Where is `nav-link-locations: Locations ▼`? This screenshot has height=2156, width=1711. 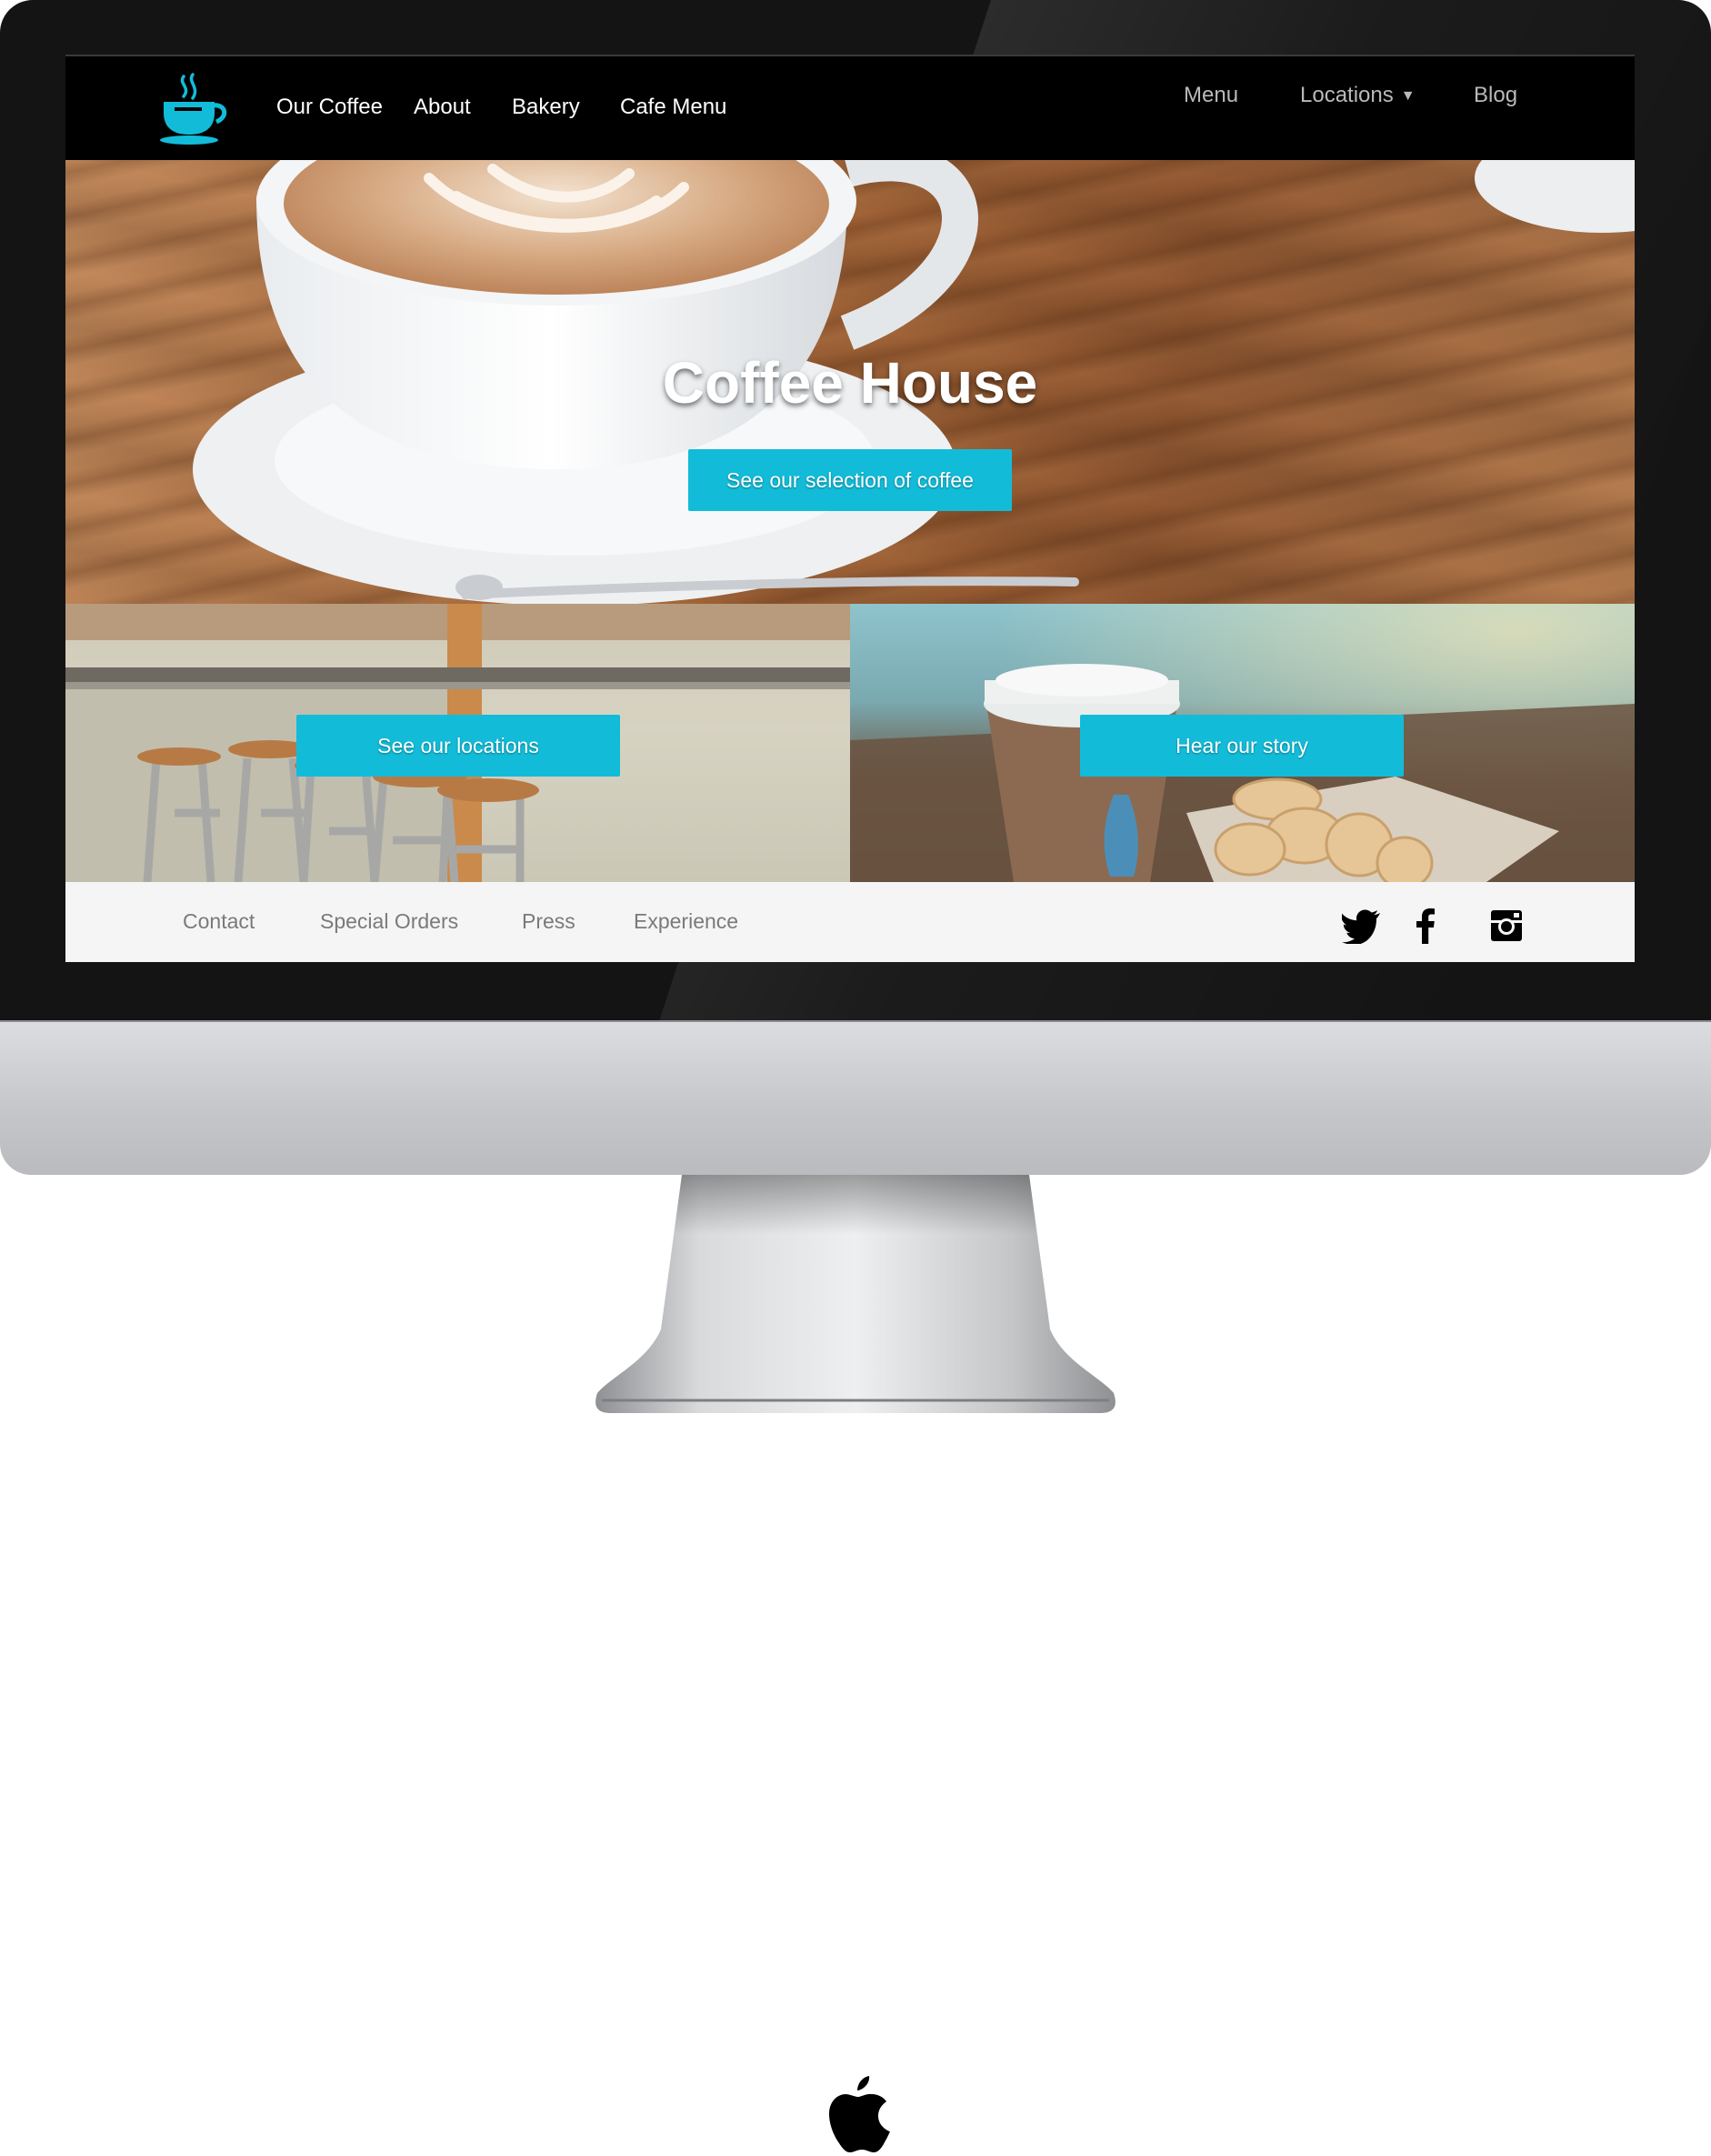 nav-link-locations: Locations ▼ is located at coordinates (1358, 95).